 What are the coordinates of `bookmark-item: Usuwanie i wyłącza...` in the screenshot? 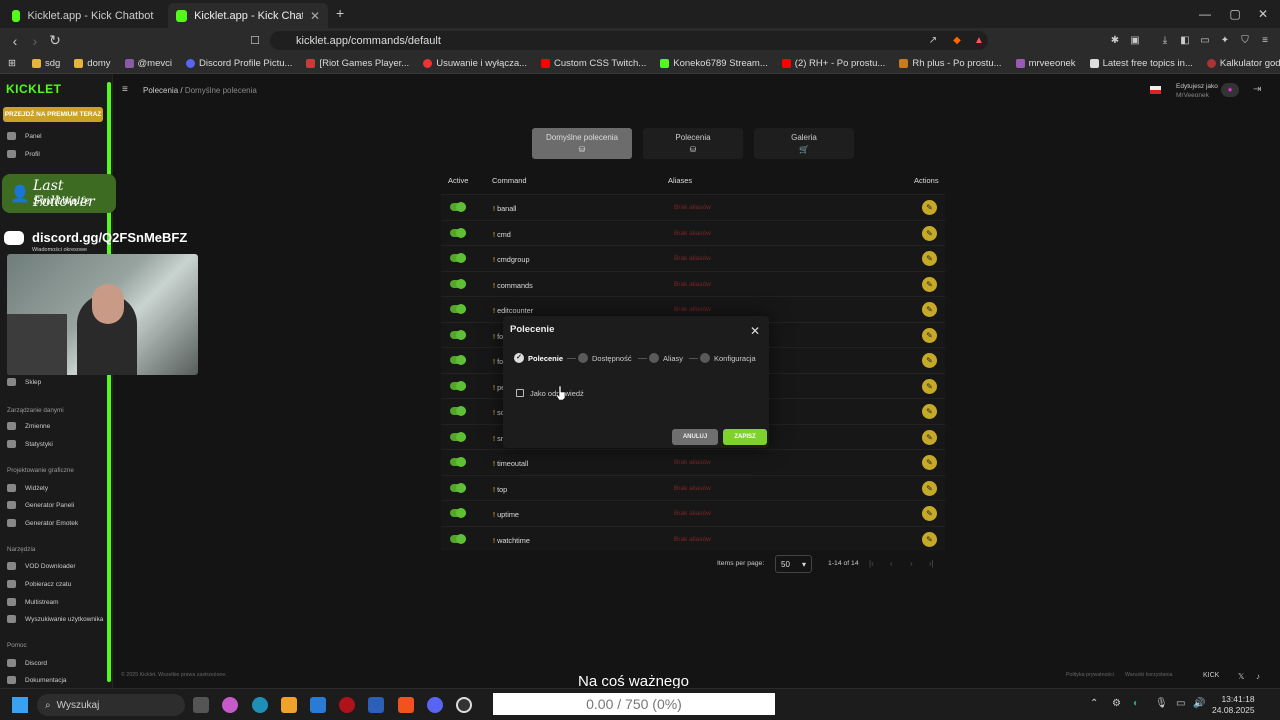 It's located at (475, 63).